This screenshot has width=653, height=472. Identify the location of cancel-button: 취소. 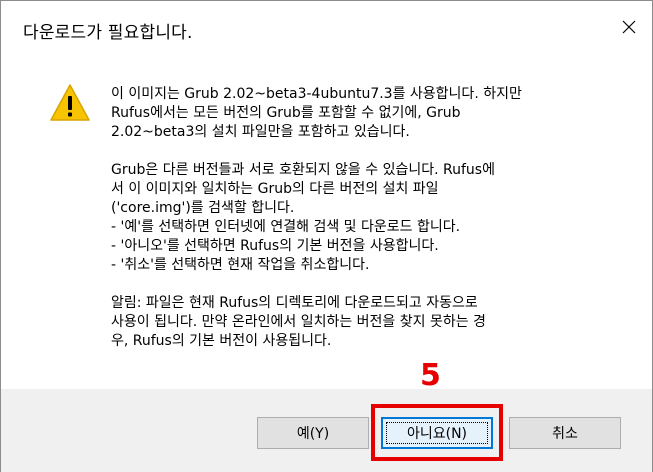
(565, 433).